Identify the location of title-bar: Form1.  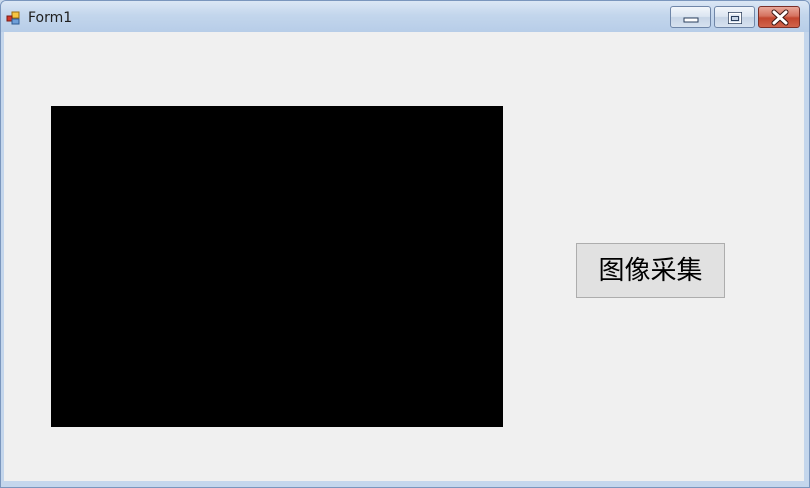
(405, 16).